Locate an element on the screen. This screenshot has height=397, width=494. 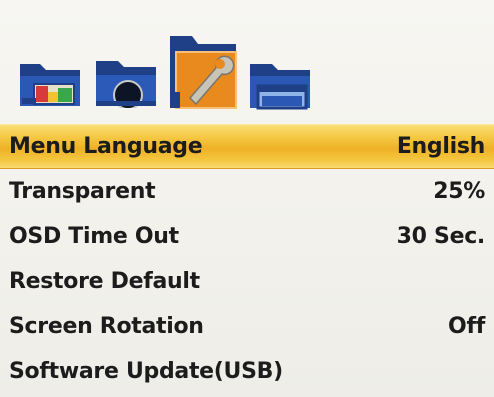
menu-item-value: English is located at coordinates (440, 146).